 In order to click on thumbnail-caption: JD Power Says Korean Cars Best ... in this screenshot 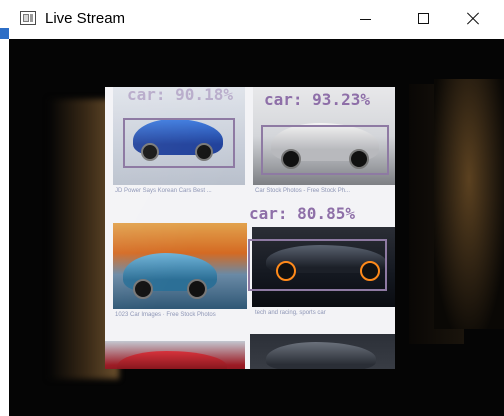, I will do `click(163, 191)`.